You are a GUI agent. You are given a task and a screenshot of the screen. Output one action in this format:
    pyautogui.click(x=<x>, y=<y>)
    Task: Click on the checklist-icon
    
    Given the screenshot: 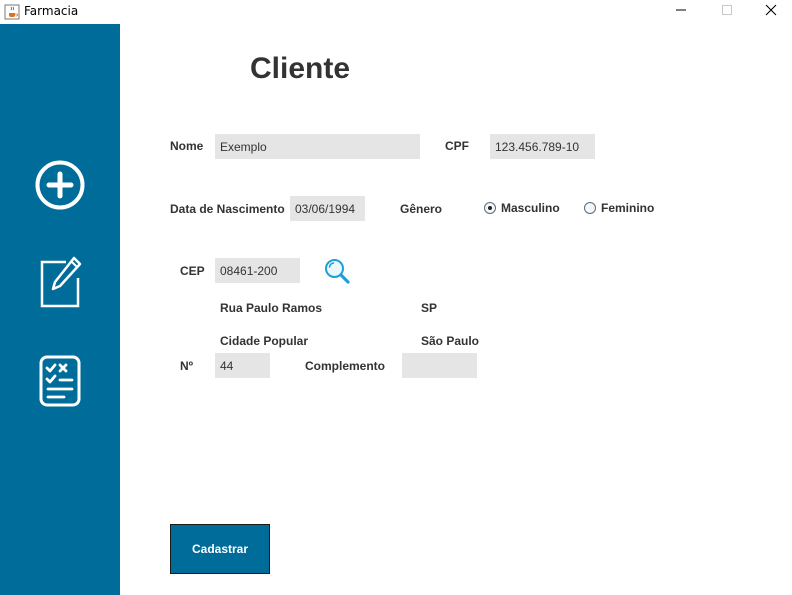 What is the action you would take?
    pyautogui.click(x=60, y=383)
    